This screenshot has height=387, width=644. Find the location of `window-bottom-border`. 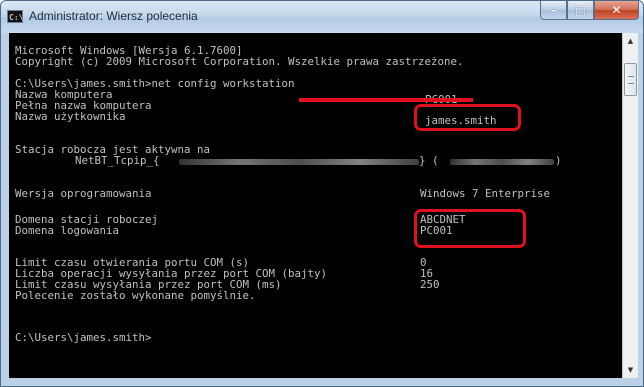

window-bottom-border is located at coordinates (322, 382).